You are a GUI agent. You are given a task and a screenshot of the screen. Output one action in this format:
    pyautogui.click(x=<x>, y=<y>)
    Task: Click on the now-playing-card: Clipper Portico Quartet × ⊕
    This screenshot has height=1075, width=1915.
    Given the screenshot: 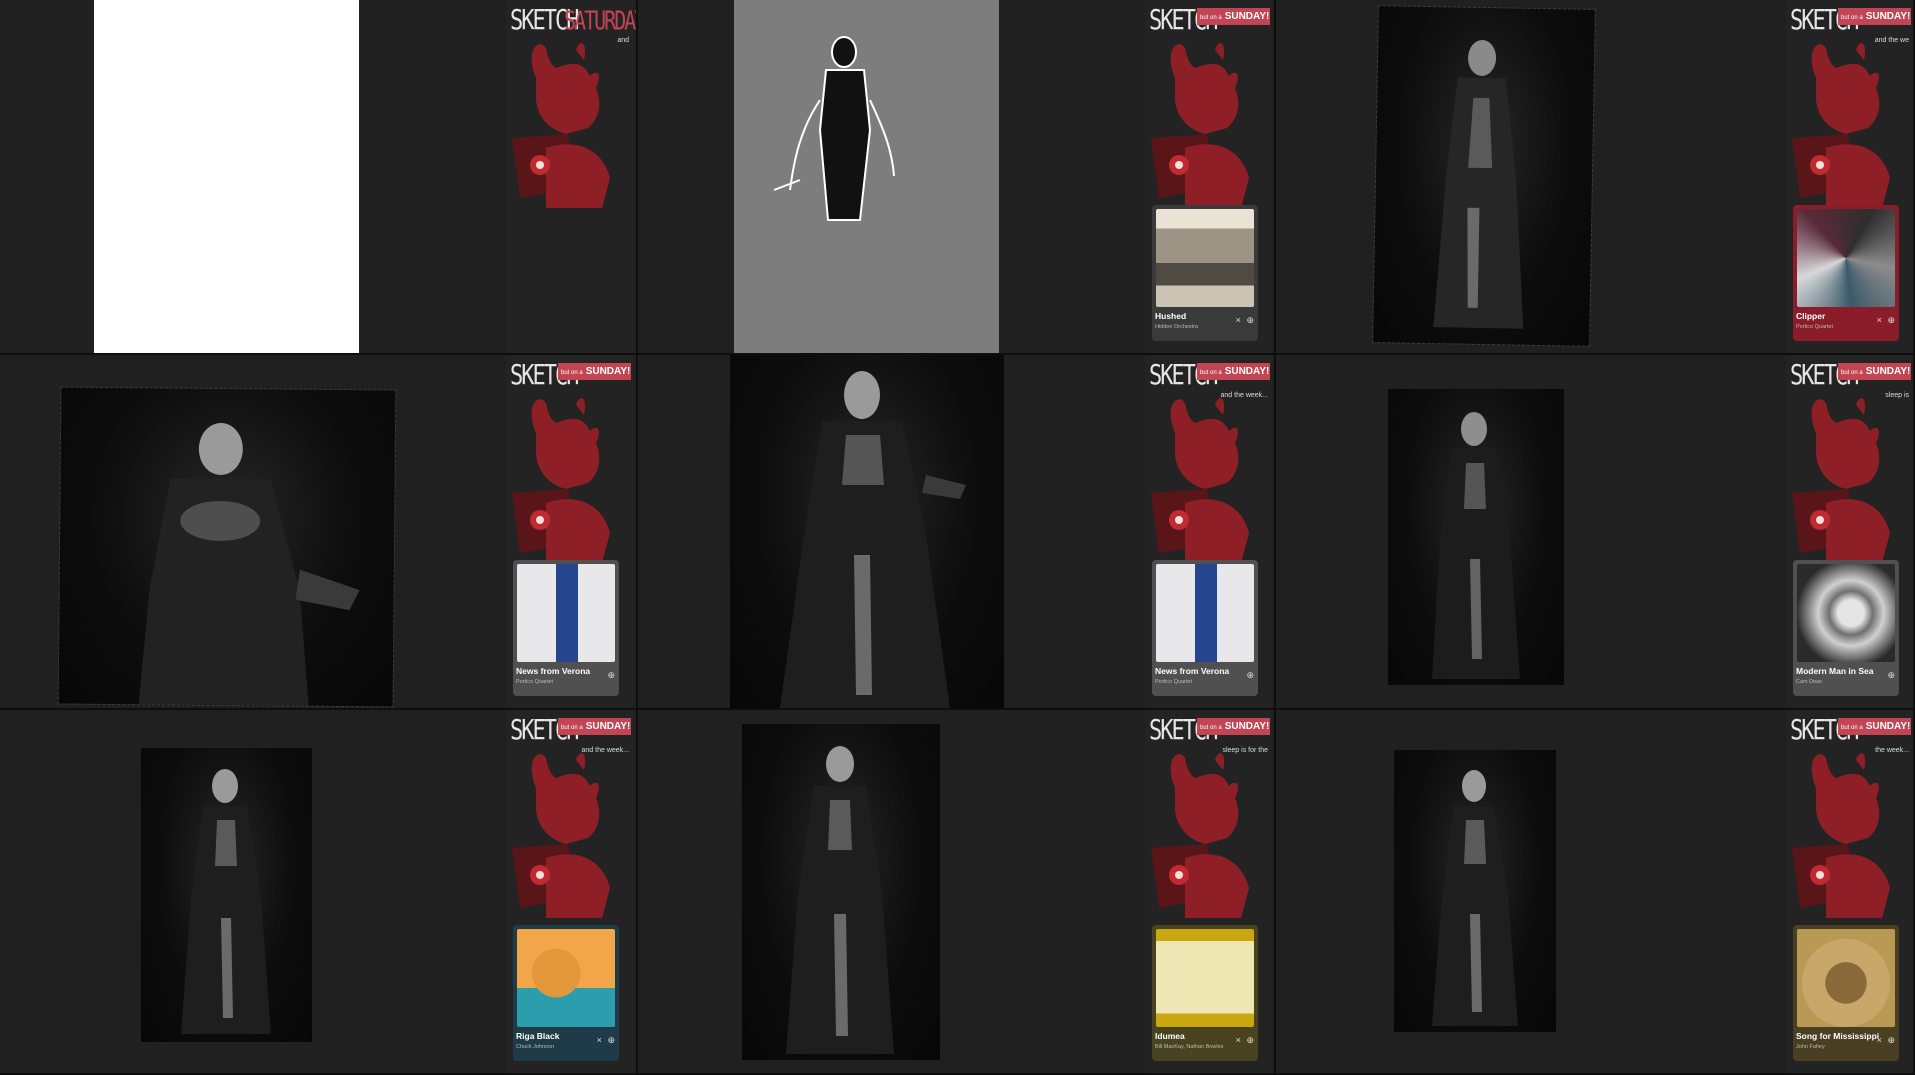 What is the action you would take?
    pyautogui.click(x=1846, y=273)
    